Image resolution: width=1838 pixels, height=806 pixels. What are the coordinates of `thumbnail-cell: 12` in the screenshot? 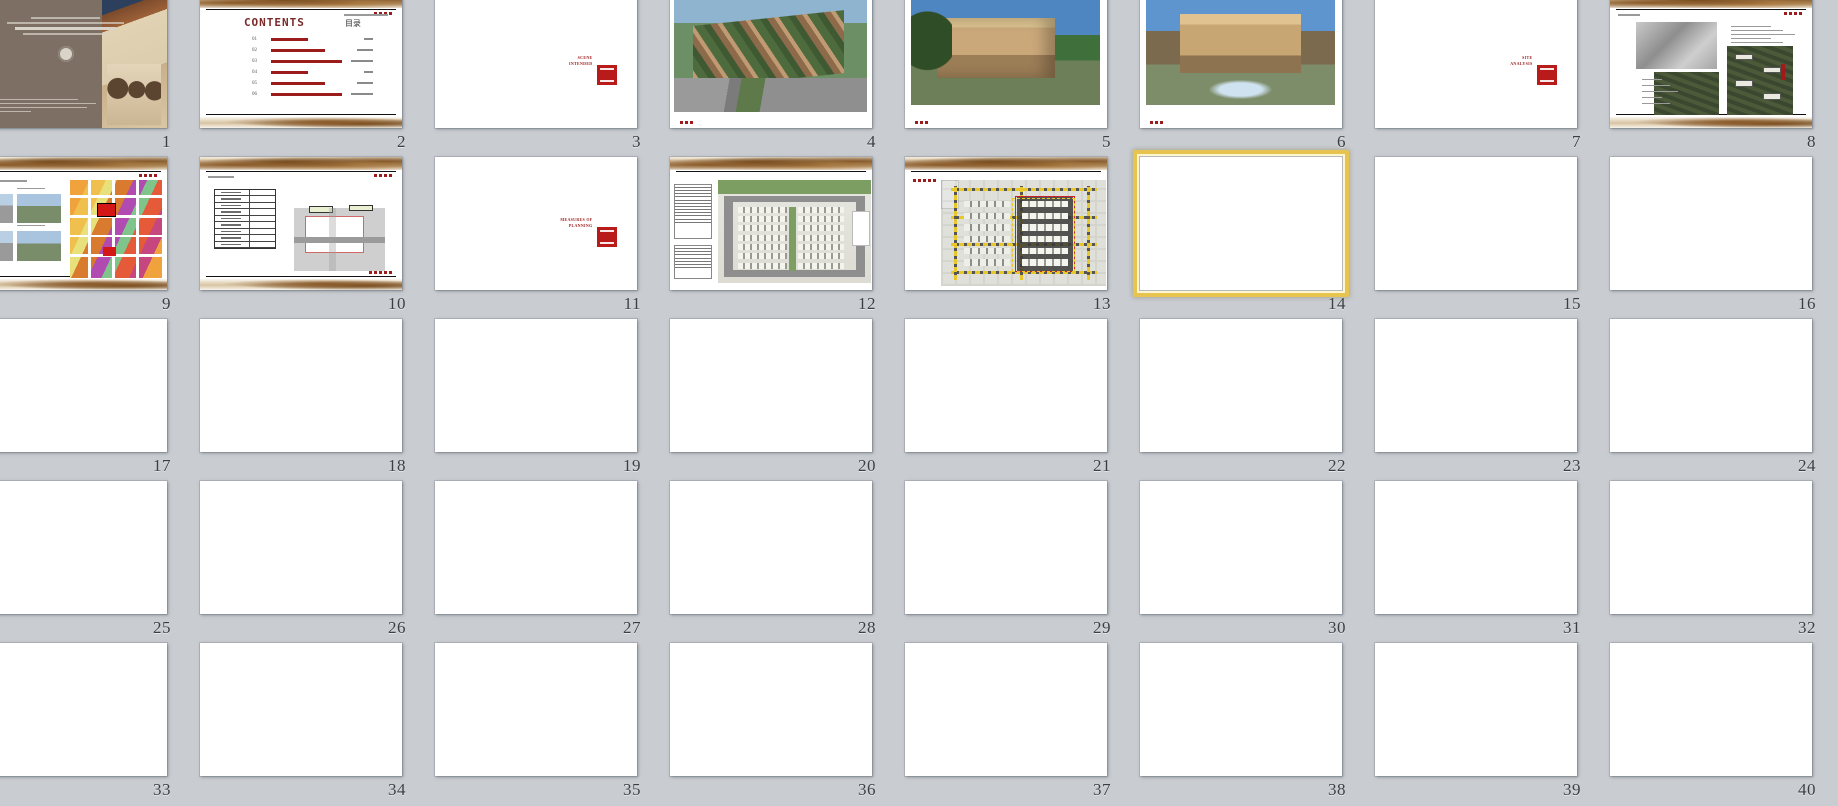 It's located at (770, 235).